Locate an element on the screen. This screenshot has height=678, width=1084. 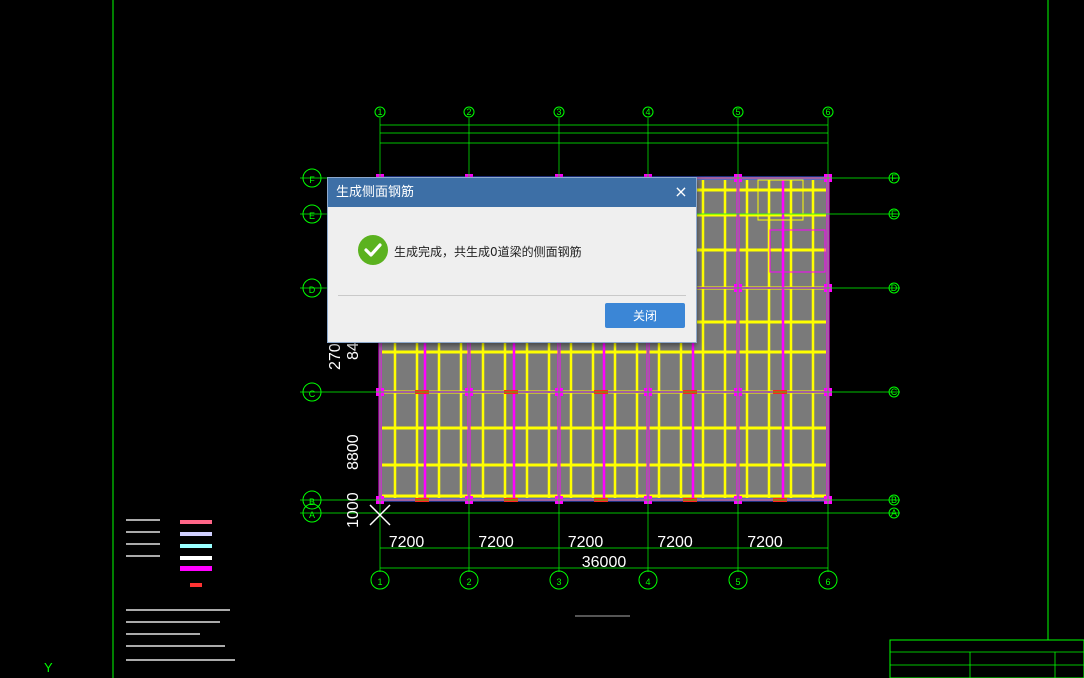
bottom-dimension-texts: 7200 7200 7200 7200 7200 36000 is located at coordinates (586, 552).